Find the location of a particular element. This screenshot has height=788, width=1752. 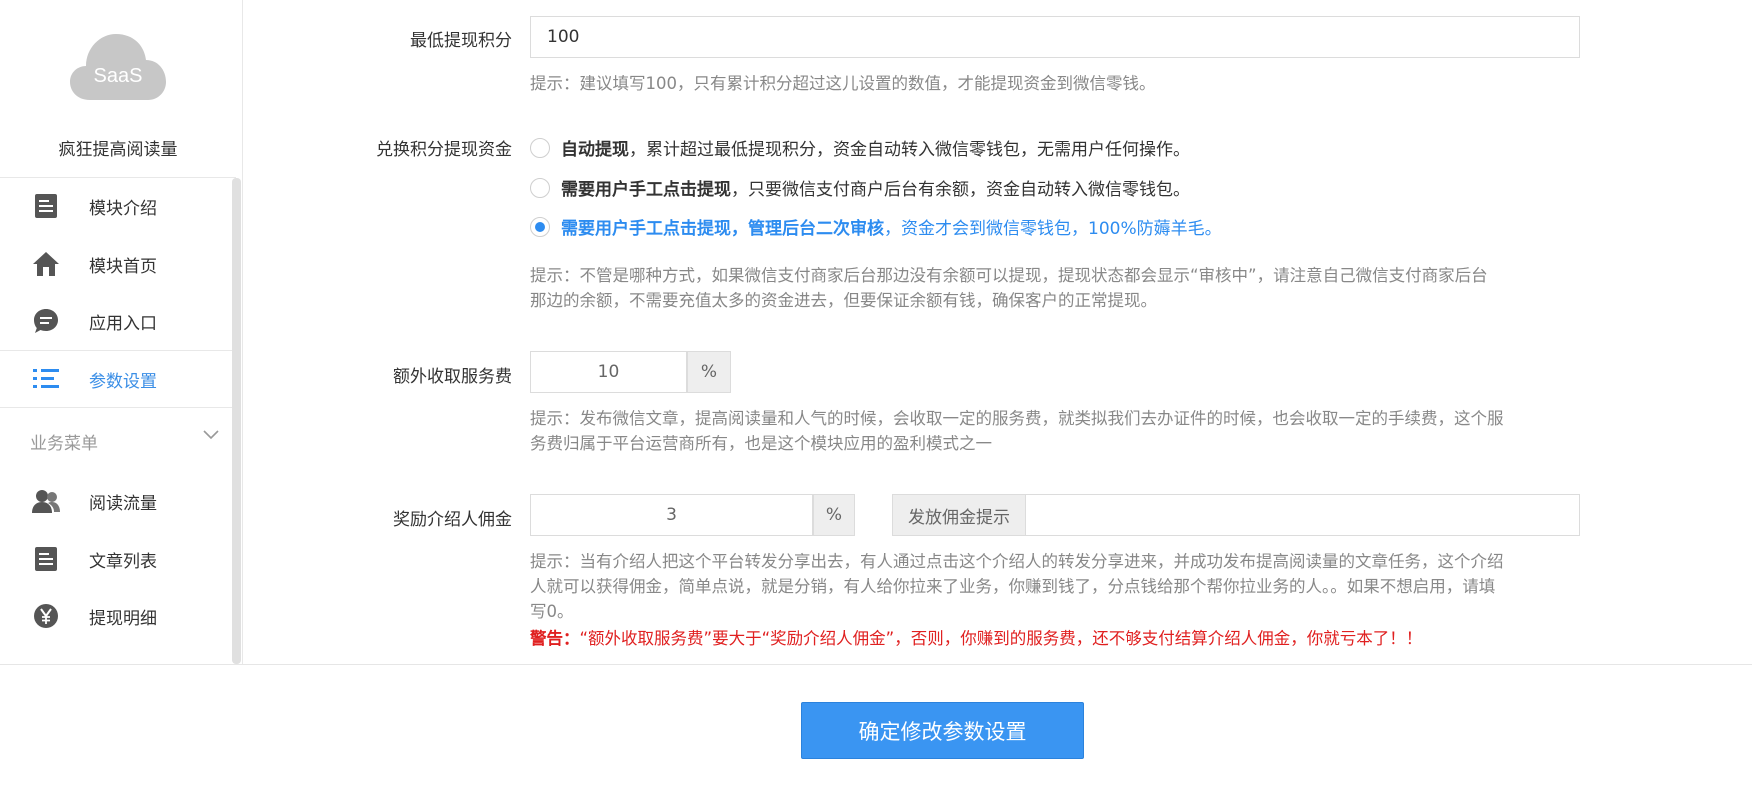

saas-cloud-logo: SaaS is located at coordinates (118, 67).